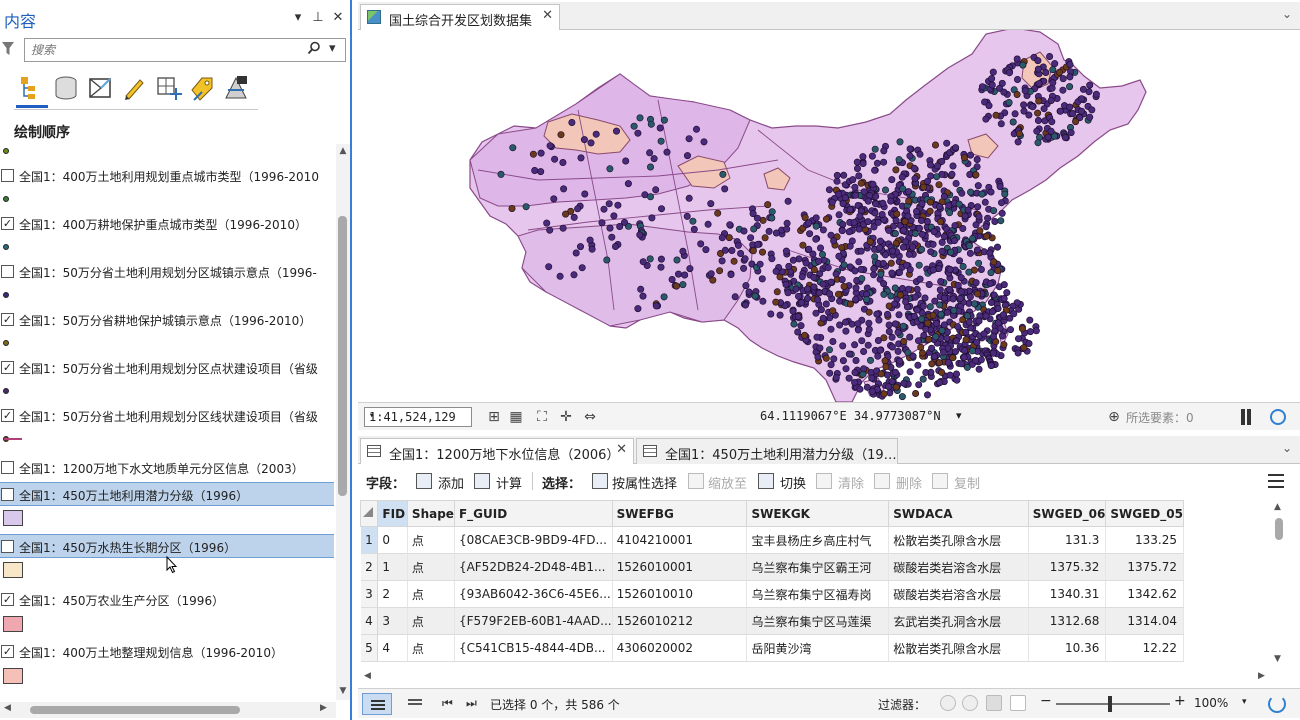 The width and height of the screenshot is (1300, 720). What do you see at coordinates (1067, 567) in the screenshot?
I see `cell-swged-06: 1375.32` at bounding box center [1067, 567].